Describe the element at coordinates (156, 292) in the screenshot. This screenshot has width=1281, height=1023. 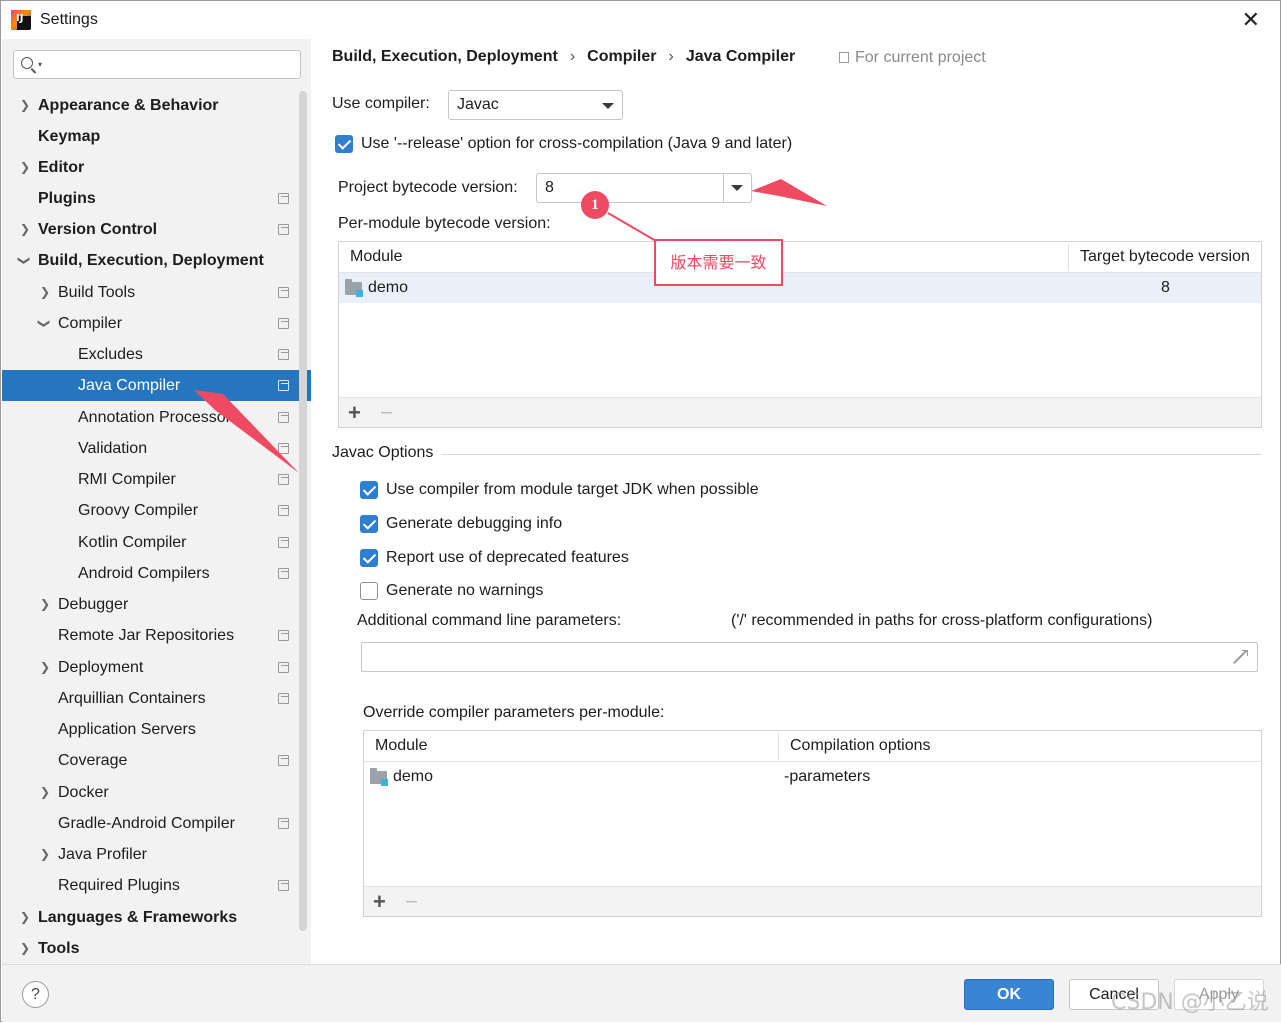
I see `tree-item-build-tools: ❯ Build Tools` at that location.